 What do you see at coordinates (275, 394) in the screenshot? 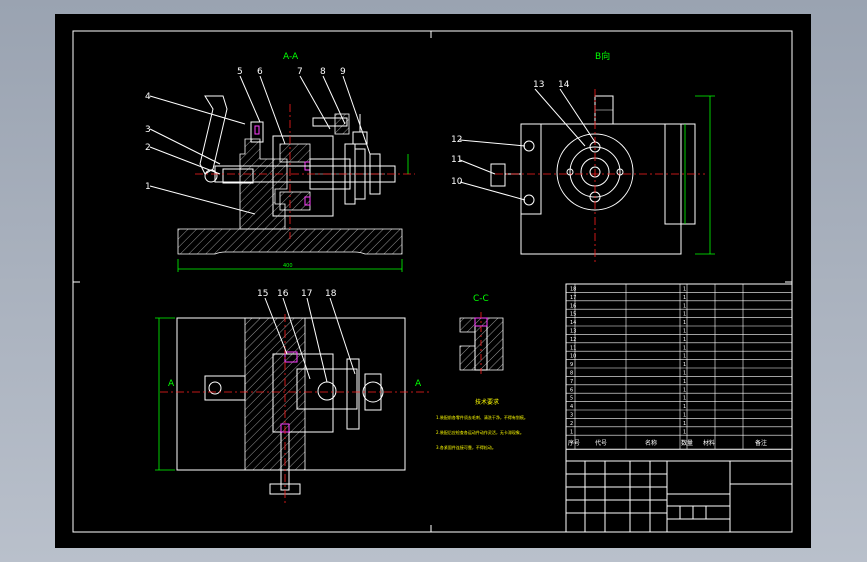
I see `top-body-section` at bounding box center [275, 394].